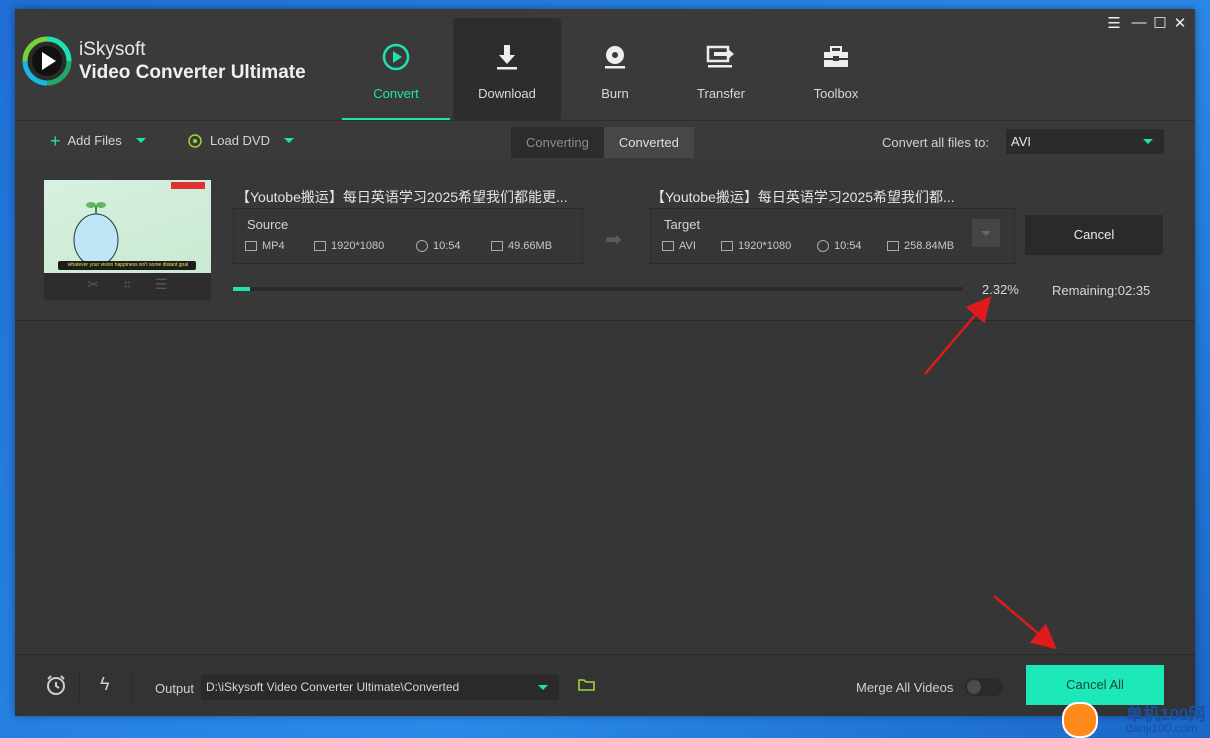  Describe the element at coordinates (1080, 720) in the screenshot. I see `watermark-logo-icon` at that location.